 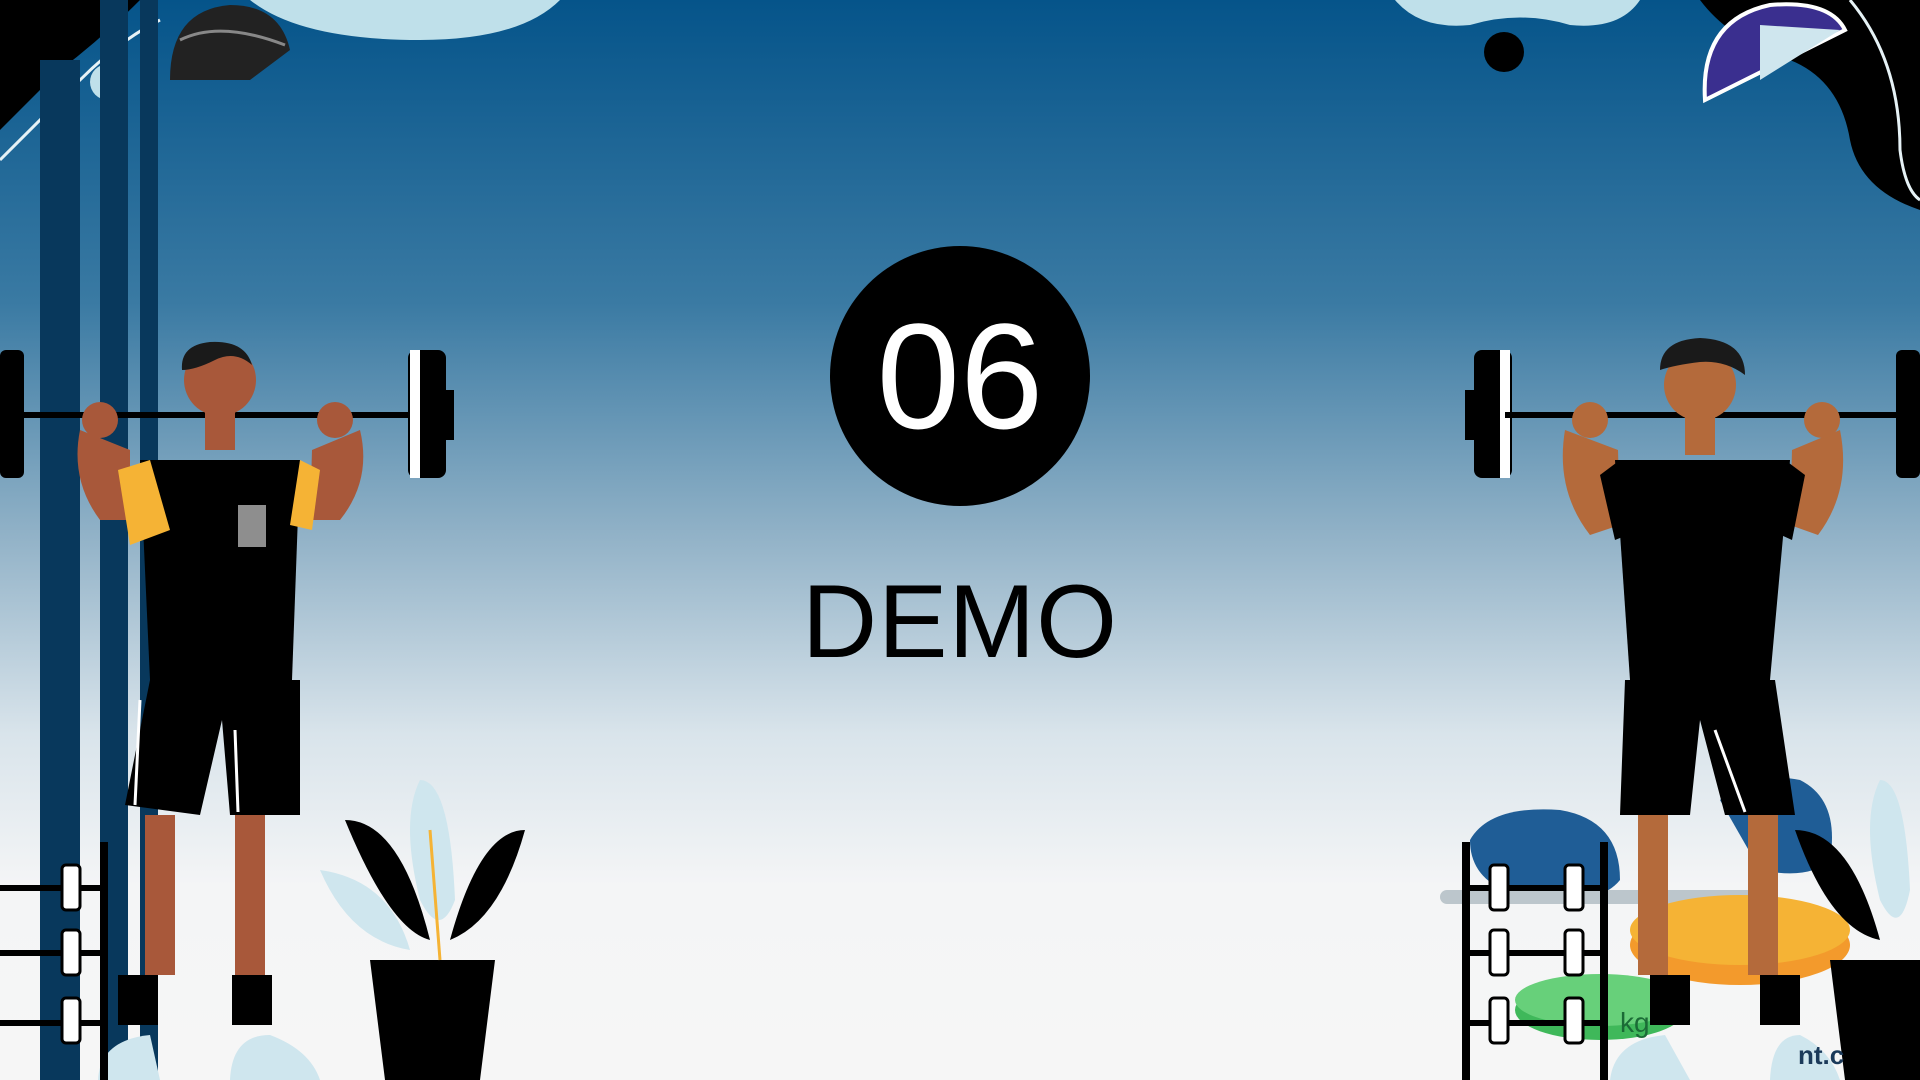 What do you see at coordinates (230, 42) in the screenshot?
I see `helmet-icon` at bounding box center [230, 42].